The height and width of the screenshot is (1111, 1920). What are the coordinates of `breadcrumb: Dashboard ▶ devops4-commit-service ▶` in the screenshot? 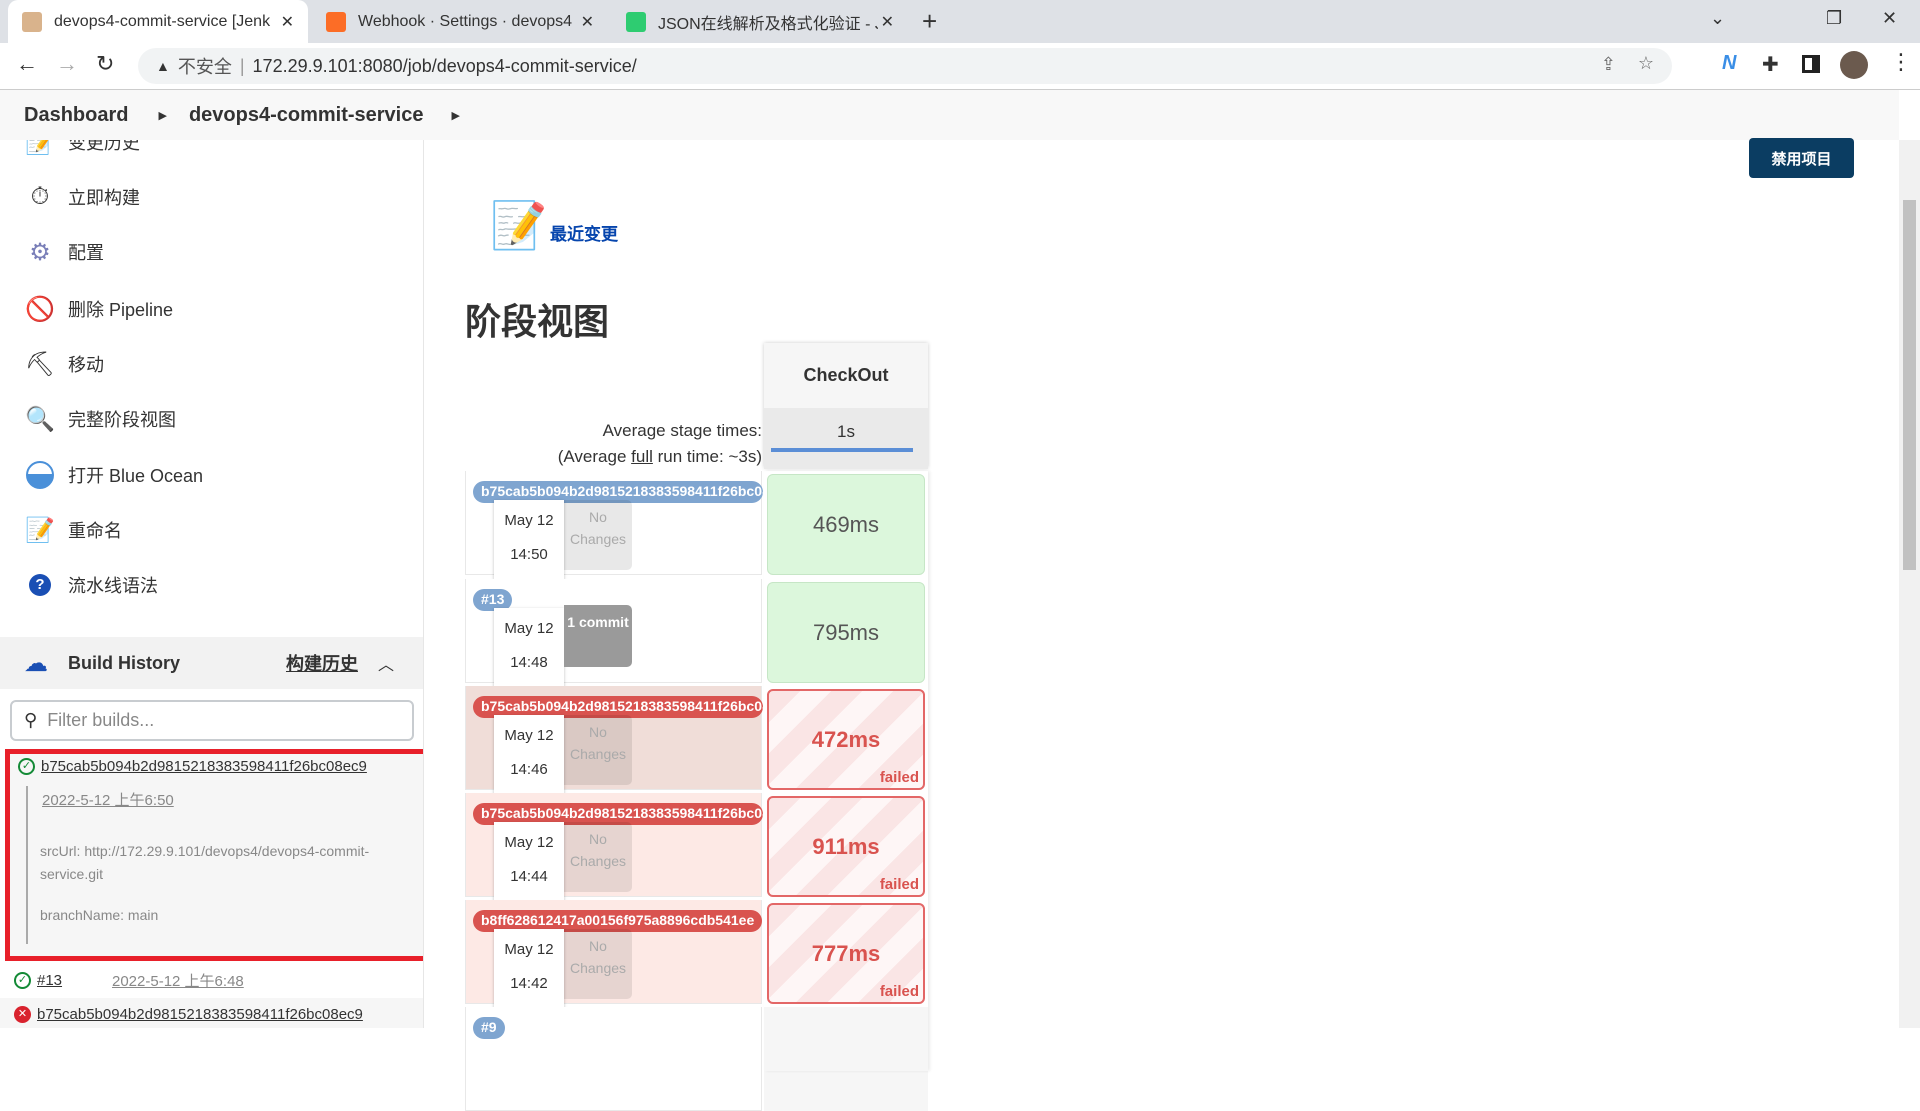 It's located at (949, 115).